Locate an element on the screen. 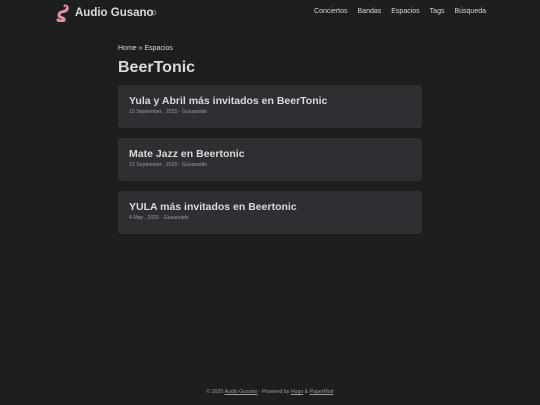  footer-site-link: Audio Gusano is located at coordinates (240, 392).